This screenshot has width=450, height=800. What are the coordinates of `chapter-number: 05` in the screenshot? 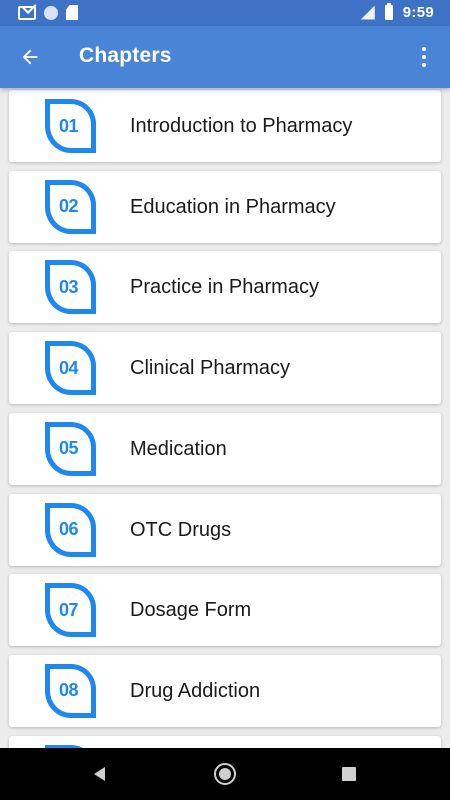 It's located at (68, 448).